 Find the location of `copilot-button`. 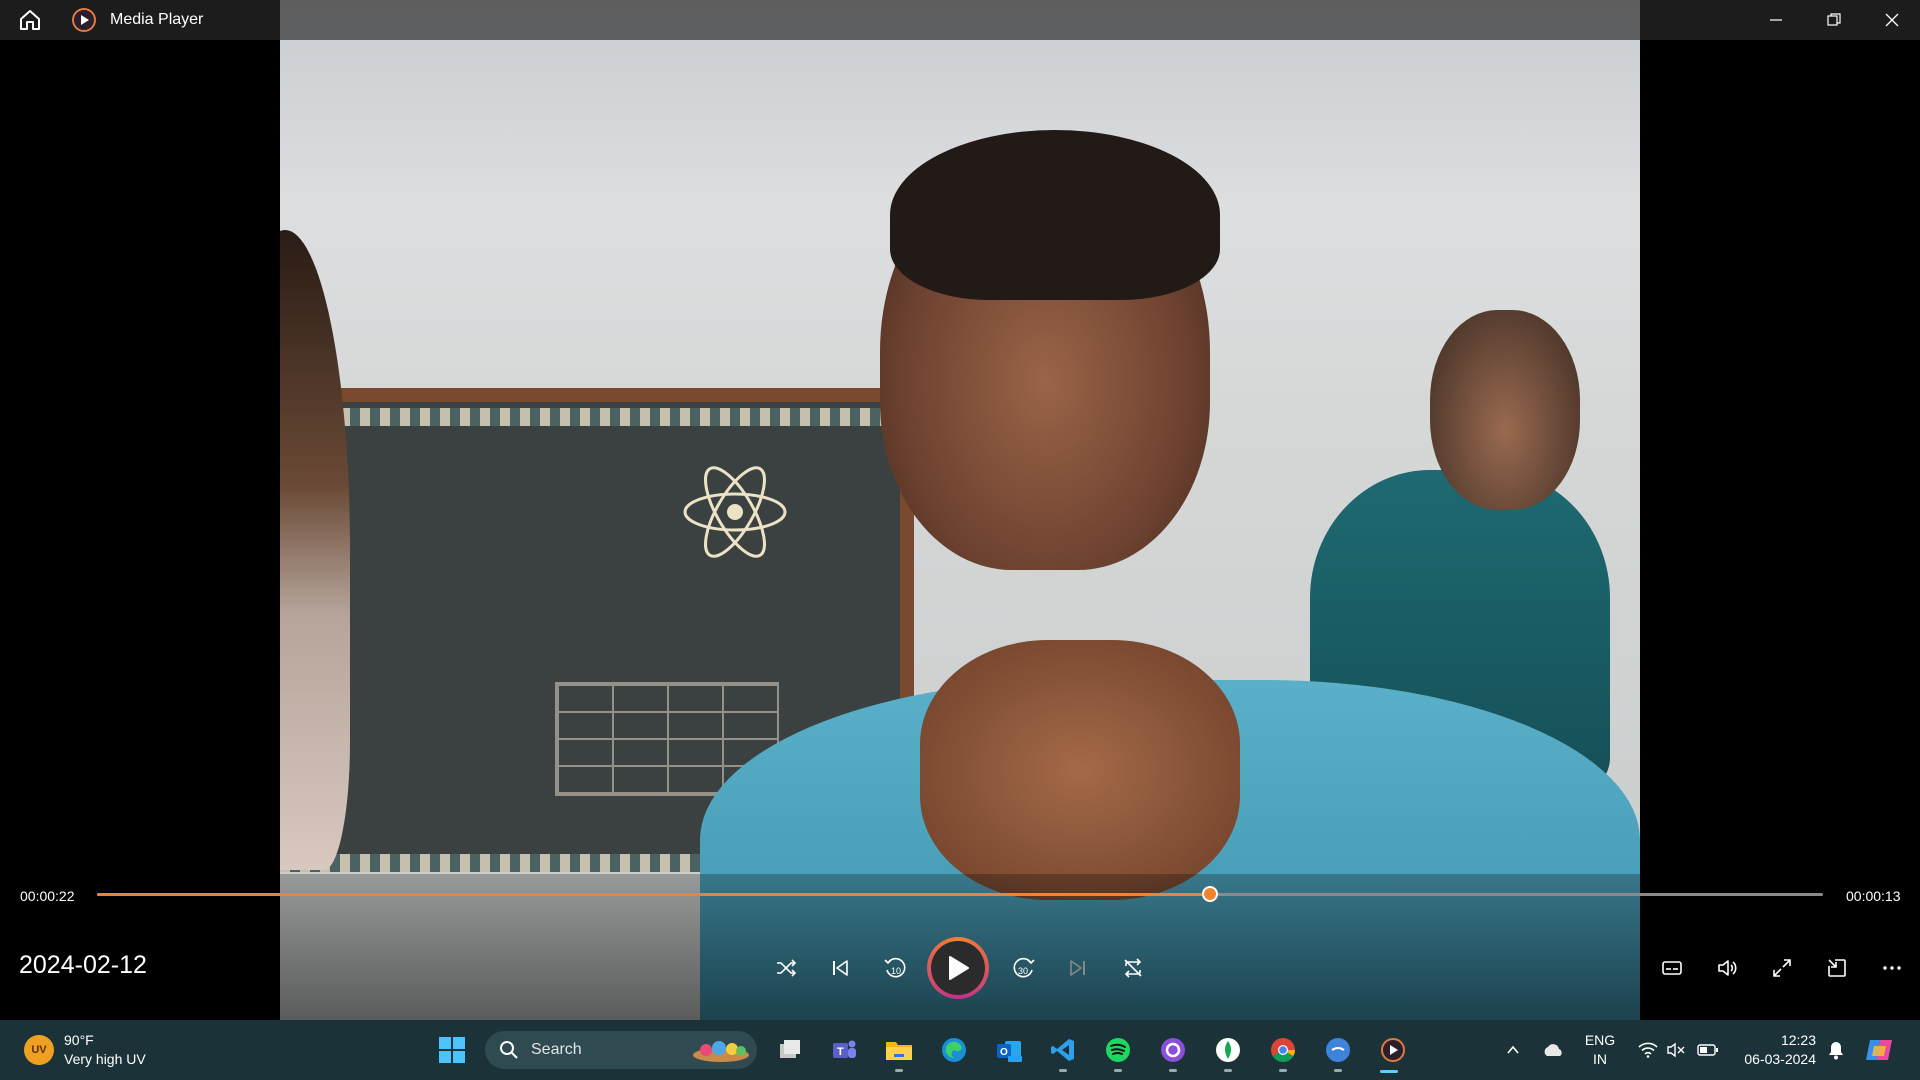

copilot-button is located at coordinates (1880, 1050).